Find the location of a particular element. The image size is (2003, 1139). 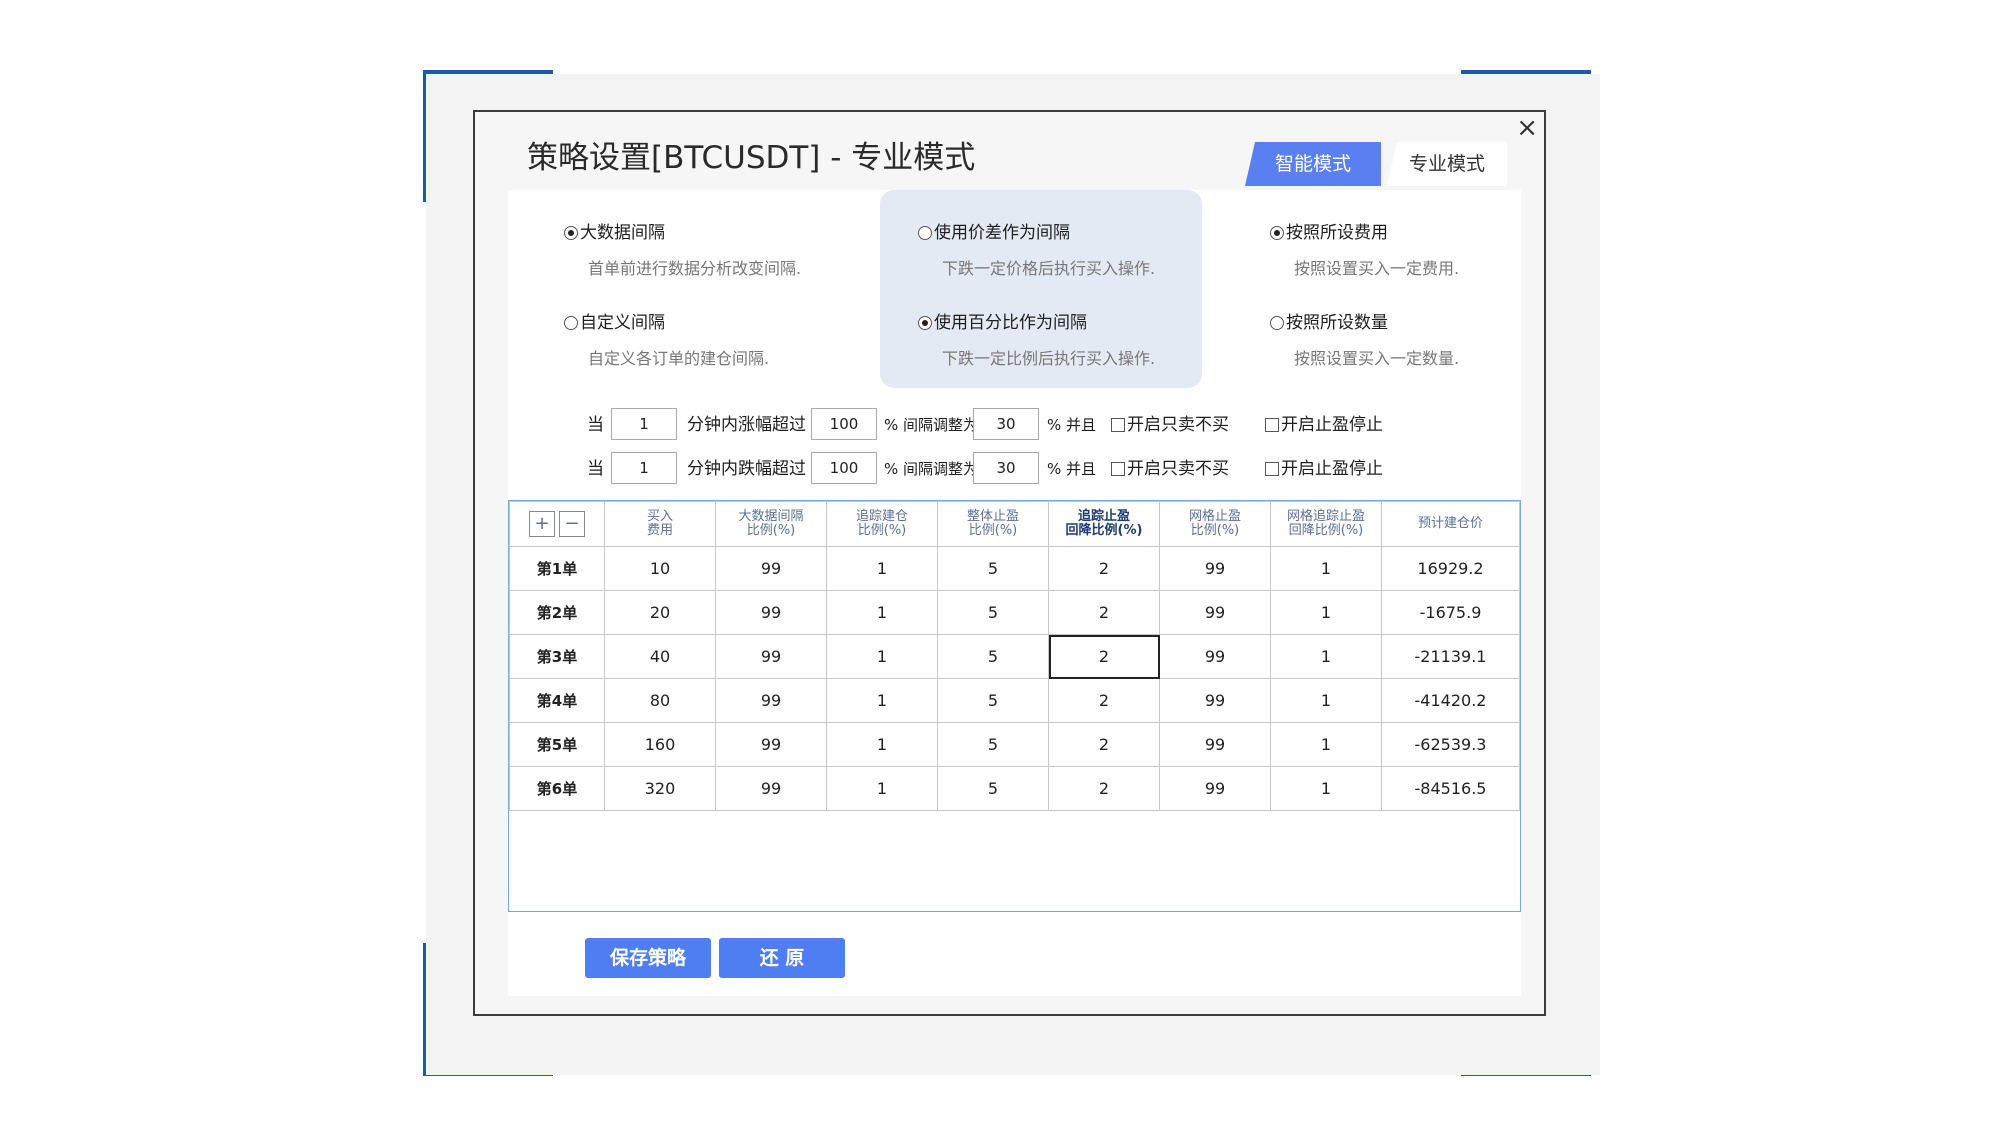

table-cell: -84516.5 is located at coordinates (1450, 788).